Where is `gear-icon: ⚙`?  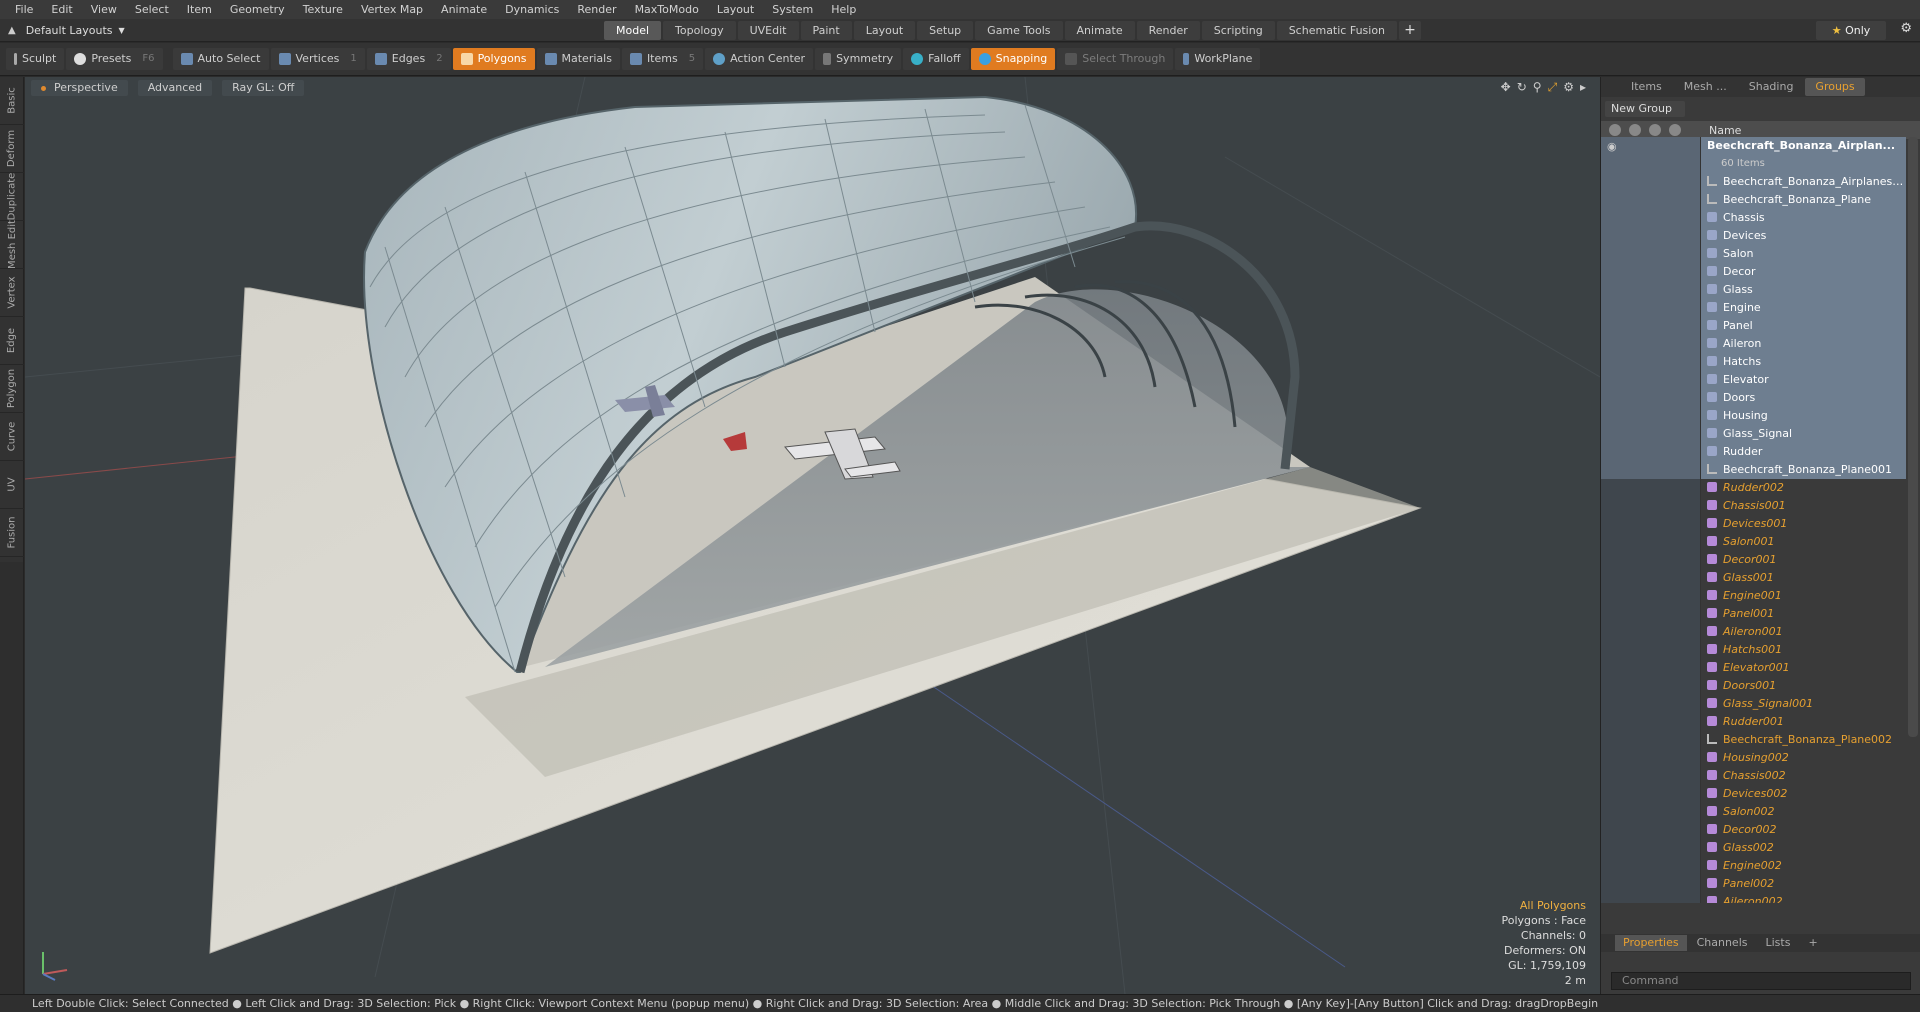
gear-icon: ⚙ is located at coordinates (1906, 28).